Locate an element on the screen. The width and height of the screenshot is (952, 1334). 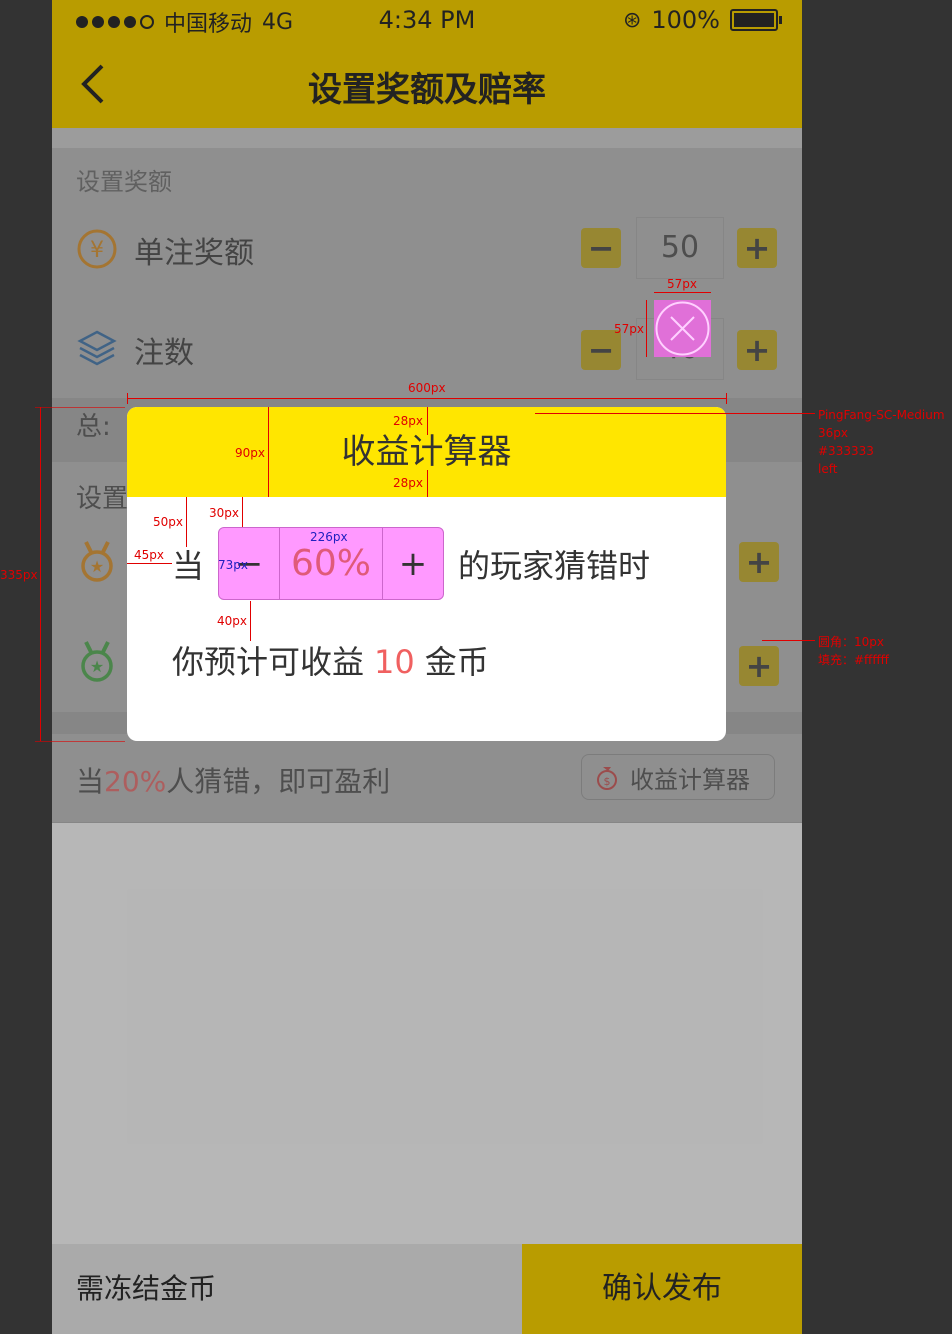
battery-label: 100% is located at coordinates (685, 20).